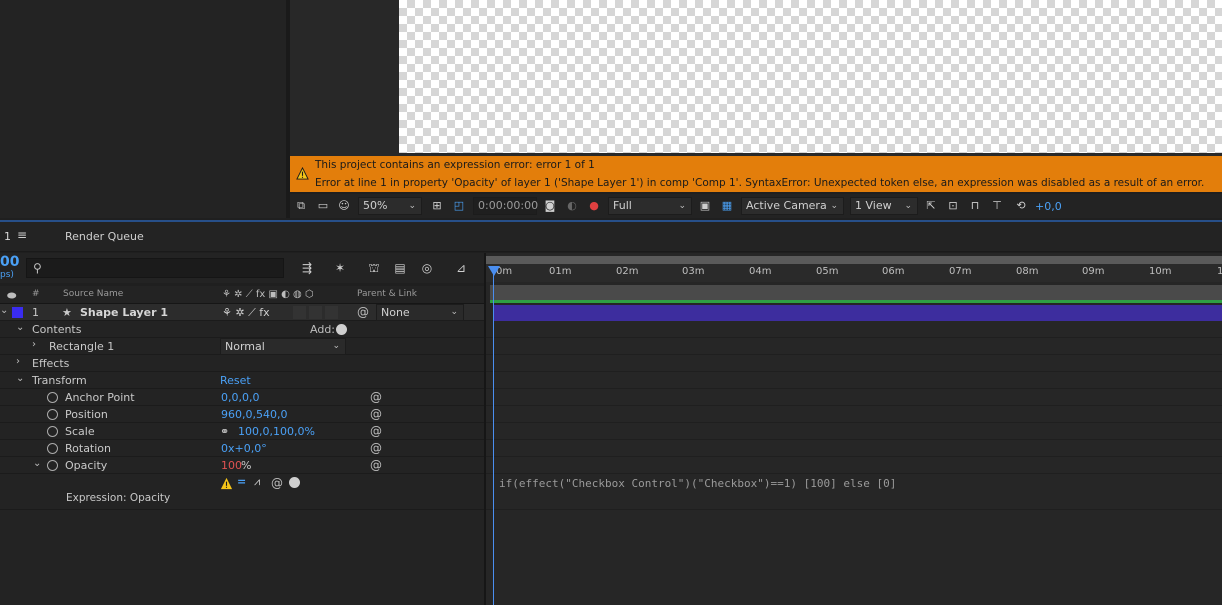 This screenshot has height=605, width=1222. What do you see at coordinates (243, 329) in the screenshot?
I see `property-group-contents: ⌄ Contents Add:` at bounding box center [243, 329].